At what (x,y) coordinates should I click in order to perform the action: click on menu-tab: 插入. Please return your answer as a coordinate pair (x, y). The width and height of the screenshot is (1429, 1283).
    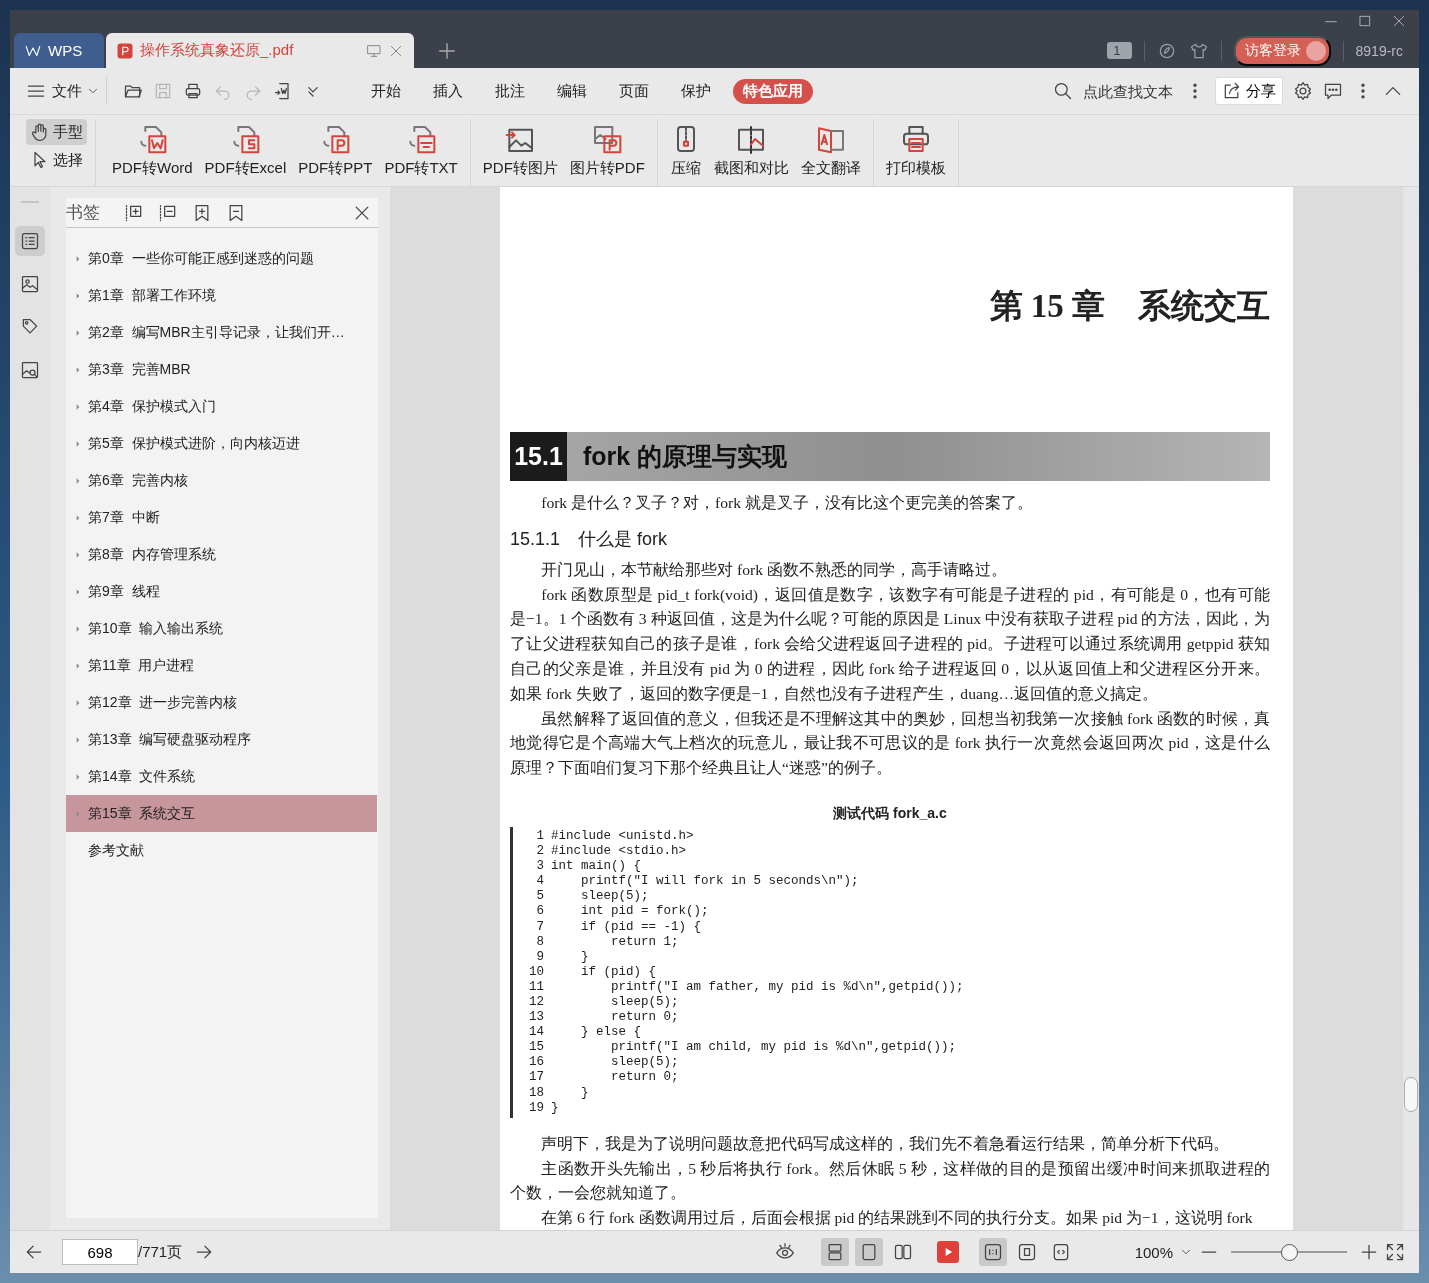
    Looking at the image, I should click on (448, 91).